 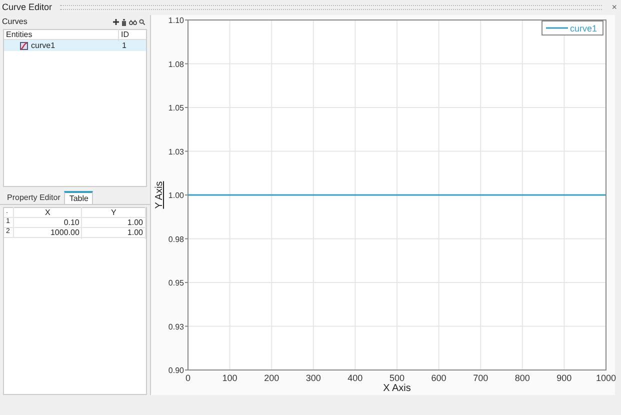 What do you see at coordinates (176, 283) in the screenshot?
I see `y-tick-label: 0.95` at bounding box center [176, 283].